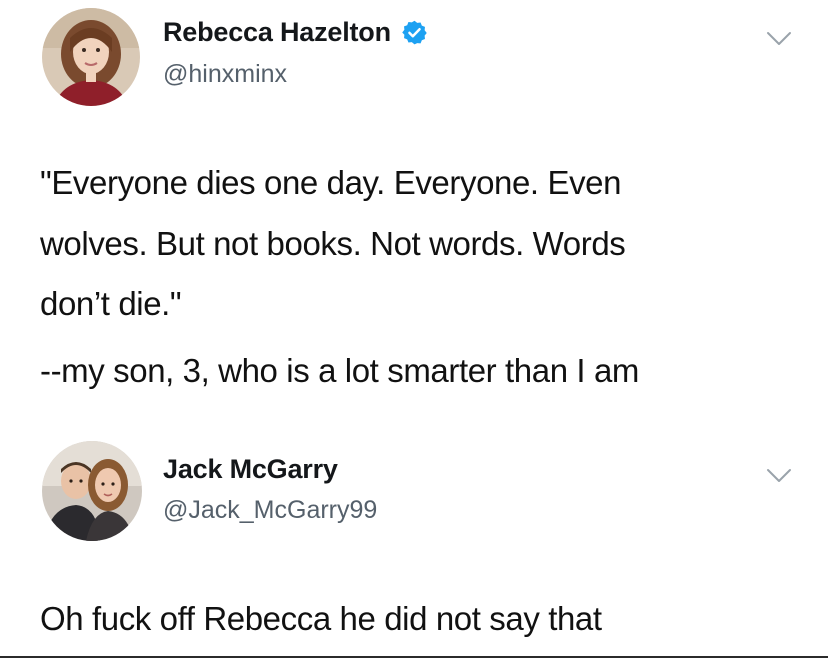 The image size is (828, 662). I want to click on avatar-rebecca-hazelton, so click(91, 57).